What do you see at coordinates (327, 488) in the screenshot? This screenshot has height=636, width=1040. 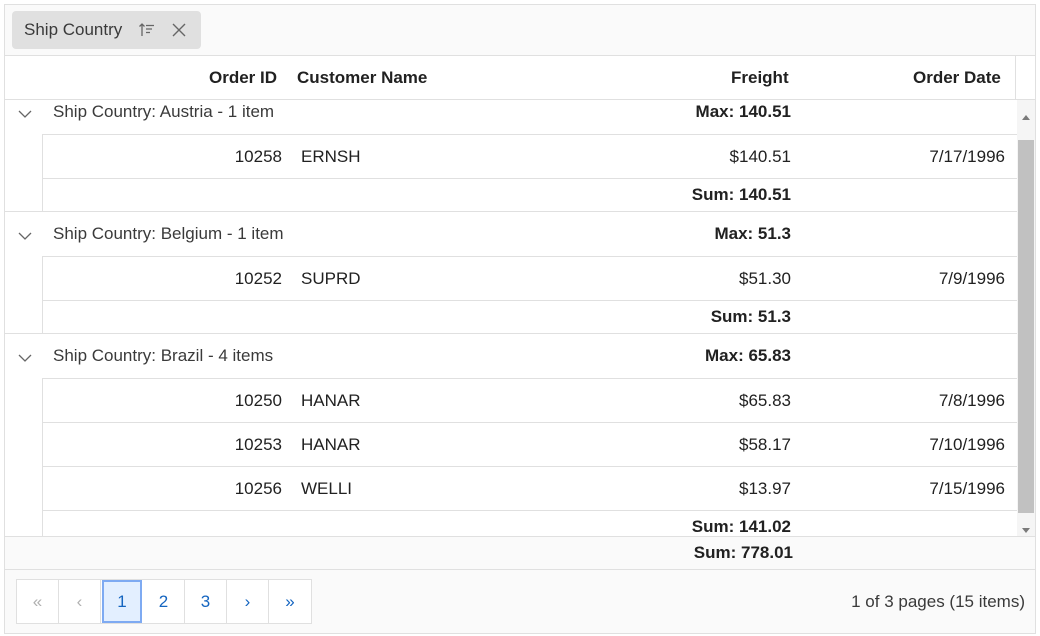 I see `cell-customer-name: WELLI` at bounding box center [327, 488].